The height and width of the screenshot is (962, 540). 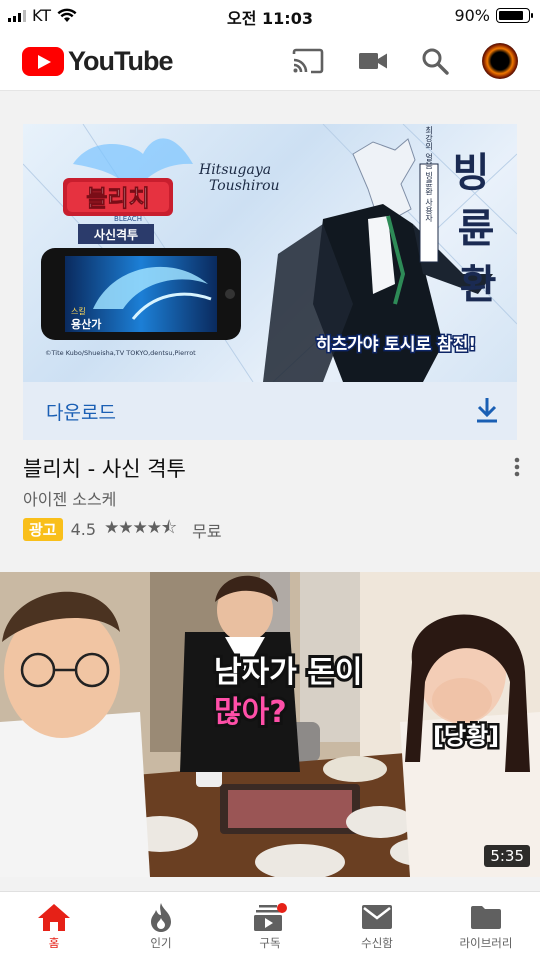 I want to click on phone-caption: 용산가, so click(x=86, y=324).